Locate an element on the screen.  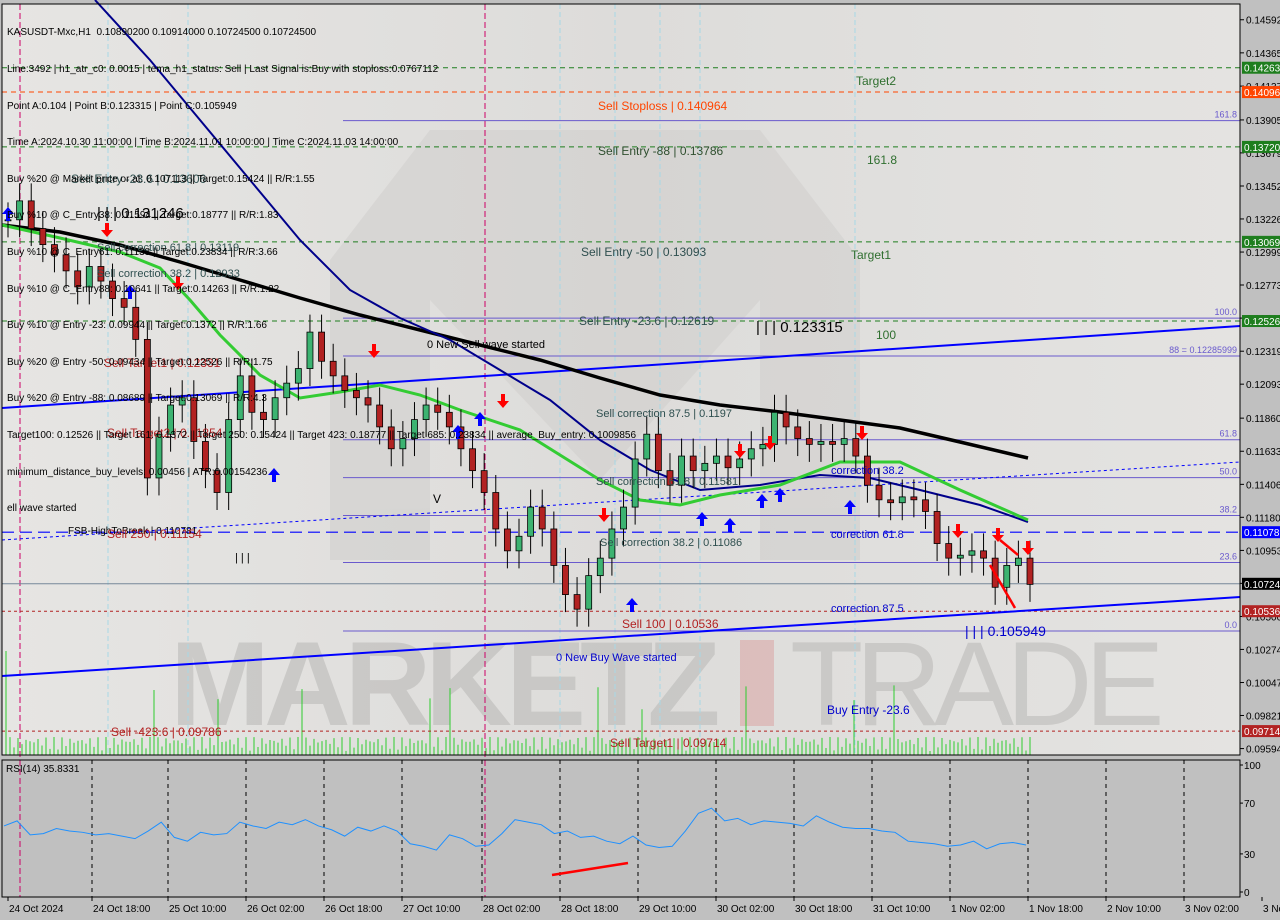
chart-annotation: Buy Entry -23.6 is located at coordinates (868, 710).